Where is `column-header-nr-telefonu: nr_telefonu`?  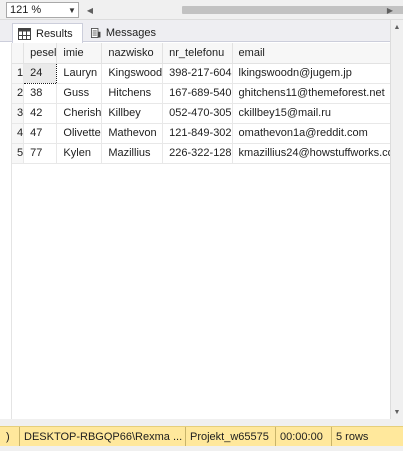
column-header-nr-telefonu: nr_telefonu is located at coordinates (197, 53).